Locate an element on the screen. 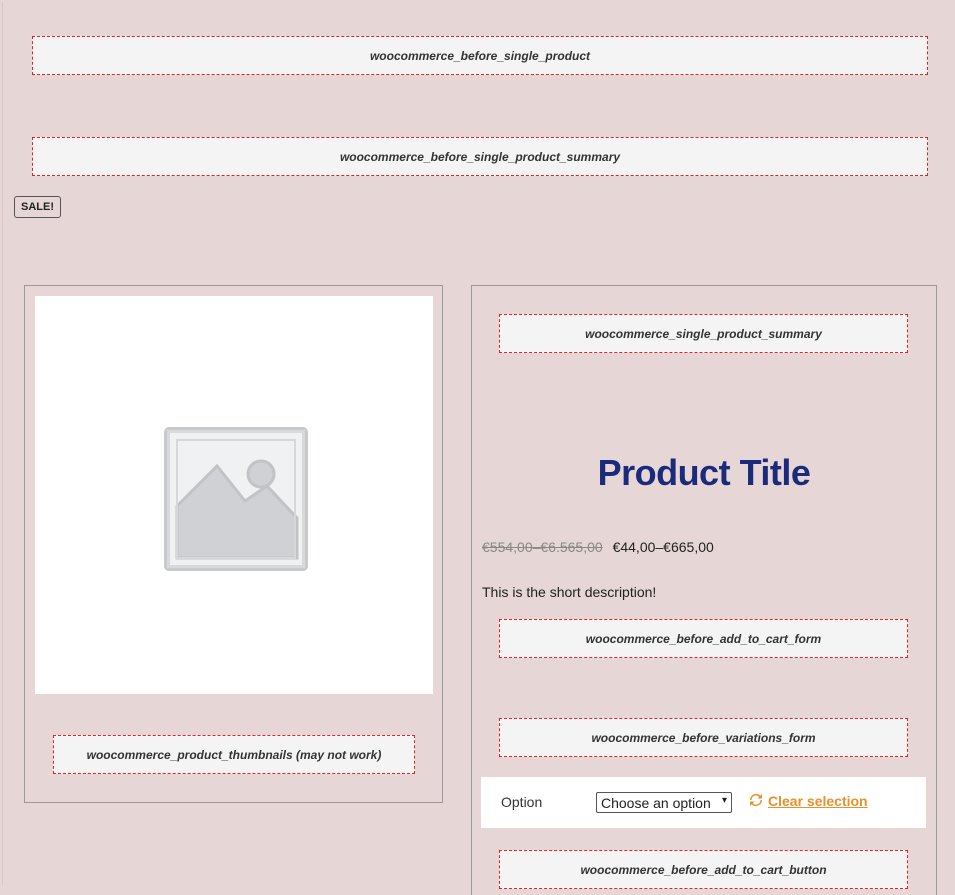  hook-label: woocommerce_before_add_to_cart_form is located at coordinates (703, 638).